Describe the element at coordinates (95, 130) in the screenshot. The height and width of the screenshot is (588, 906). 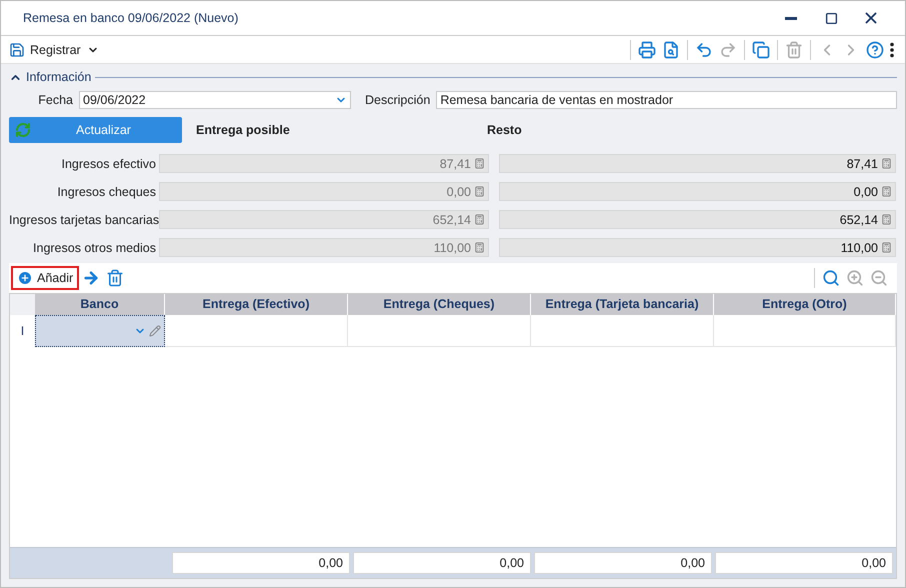
I see `update-button: Actualizar` at that location.